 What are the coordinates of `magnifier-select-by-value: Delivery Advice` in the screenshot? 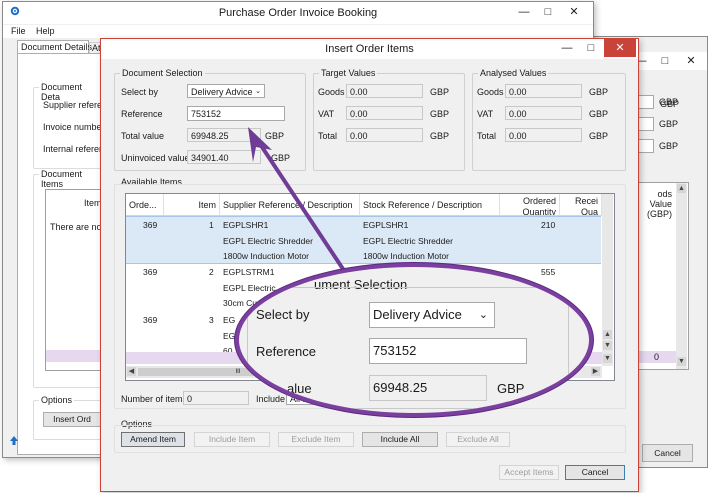 It's located at (417, 314).